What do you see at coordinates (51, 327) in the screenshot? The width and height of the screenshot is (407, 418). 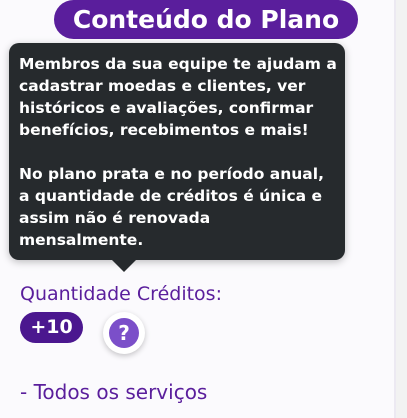 I see `credits-badge: +10` at bounding box center [51, 327].